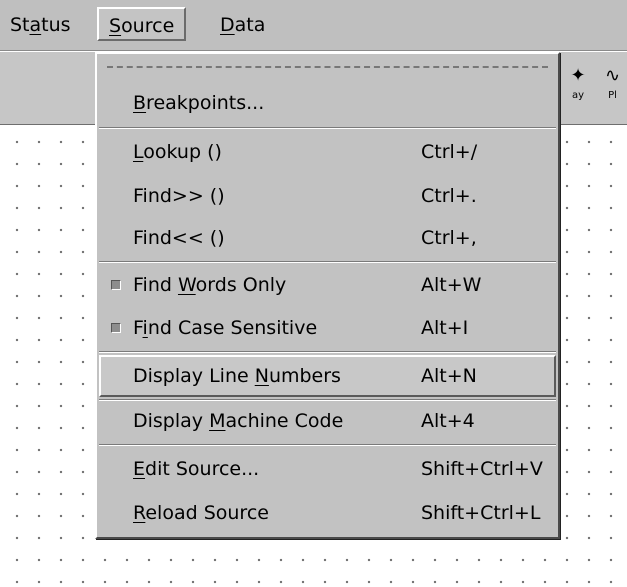 This screenshot has width=627, height=587. I want to click on menu-item-label: Reload Source, so click(201, 513).